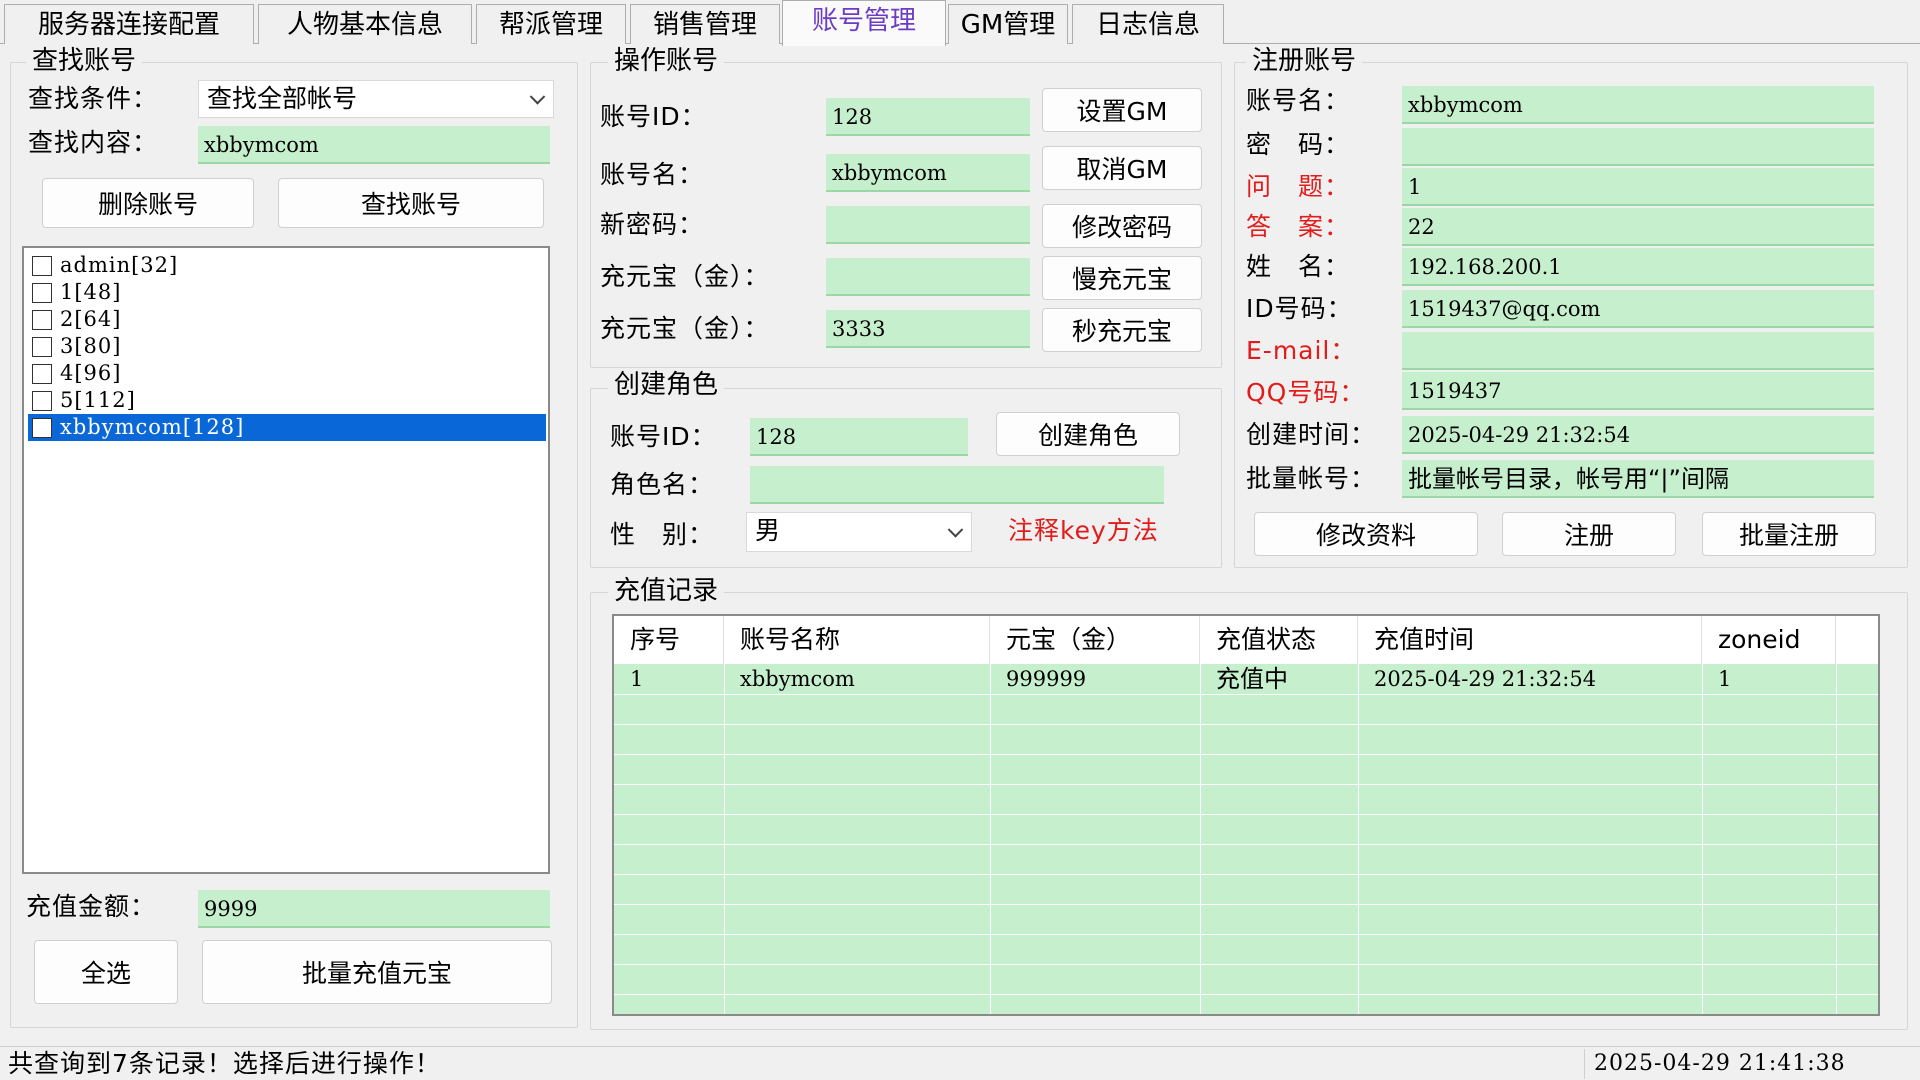  Describe the element at coordinates (859, 532) in the screenshot. I see `gender-select: 男` at that location.